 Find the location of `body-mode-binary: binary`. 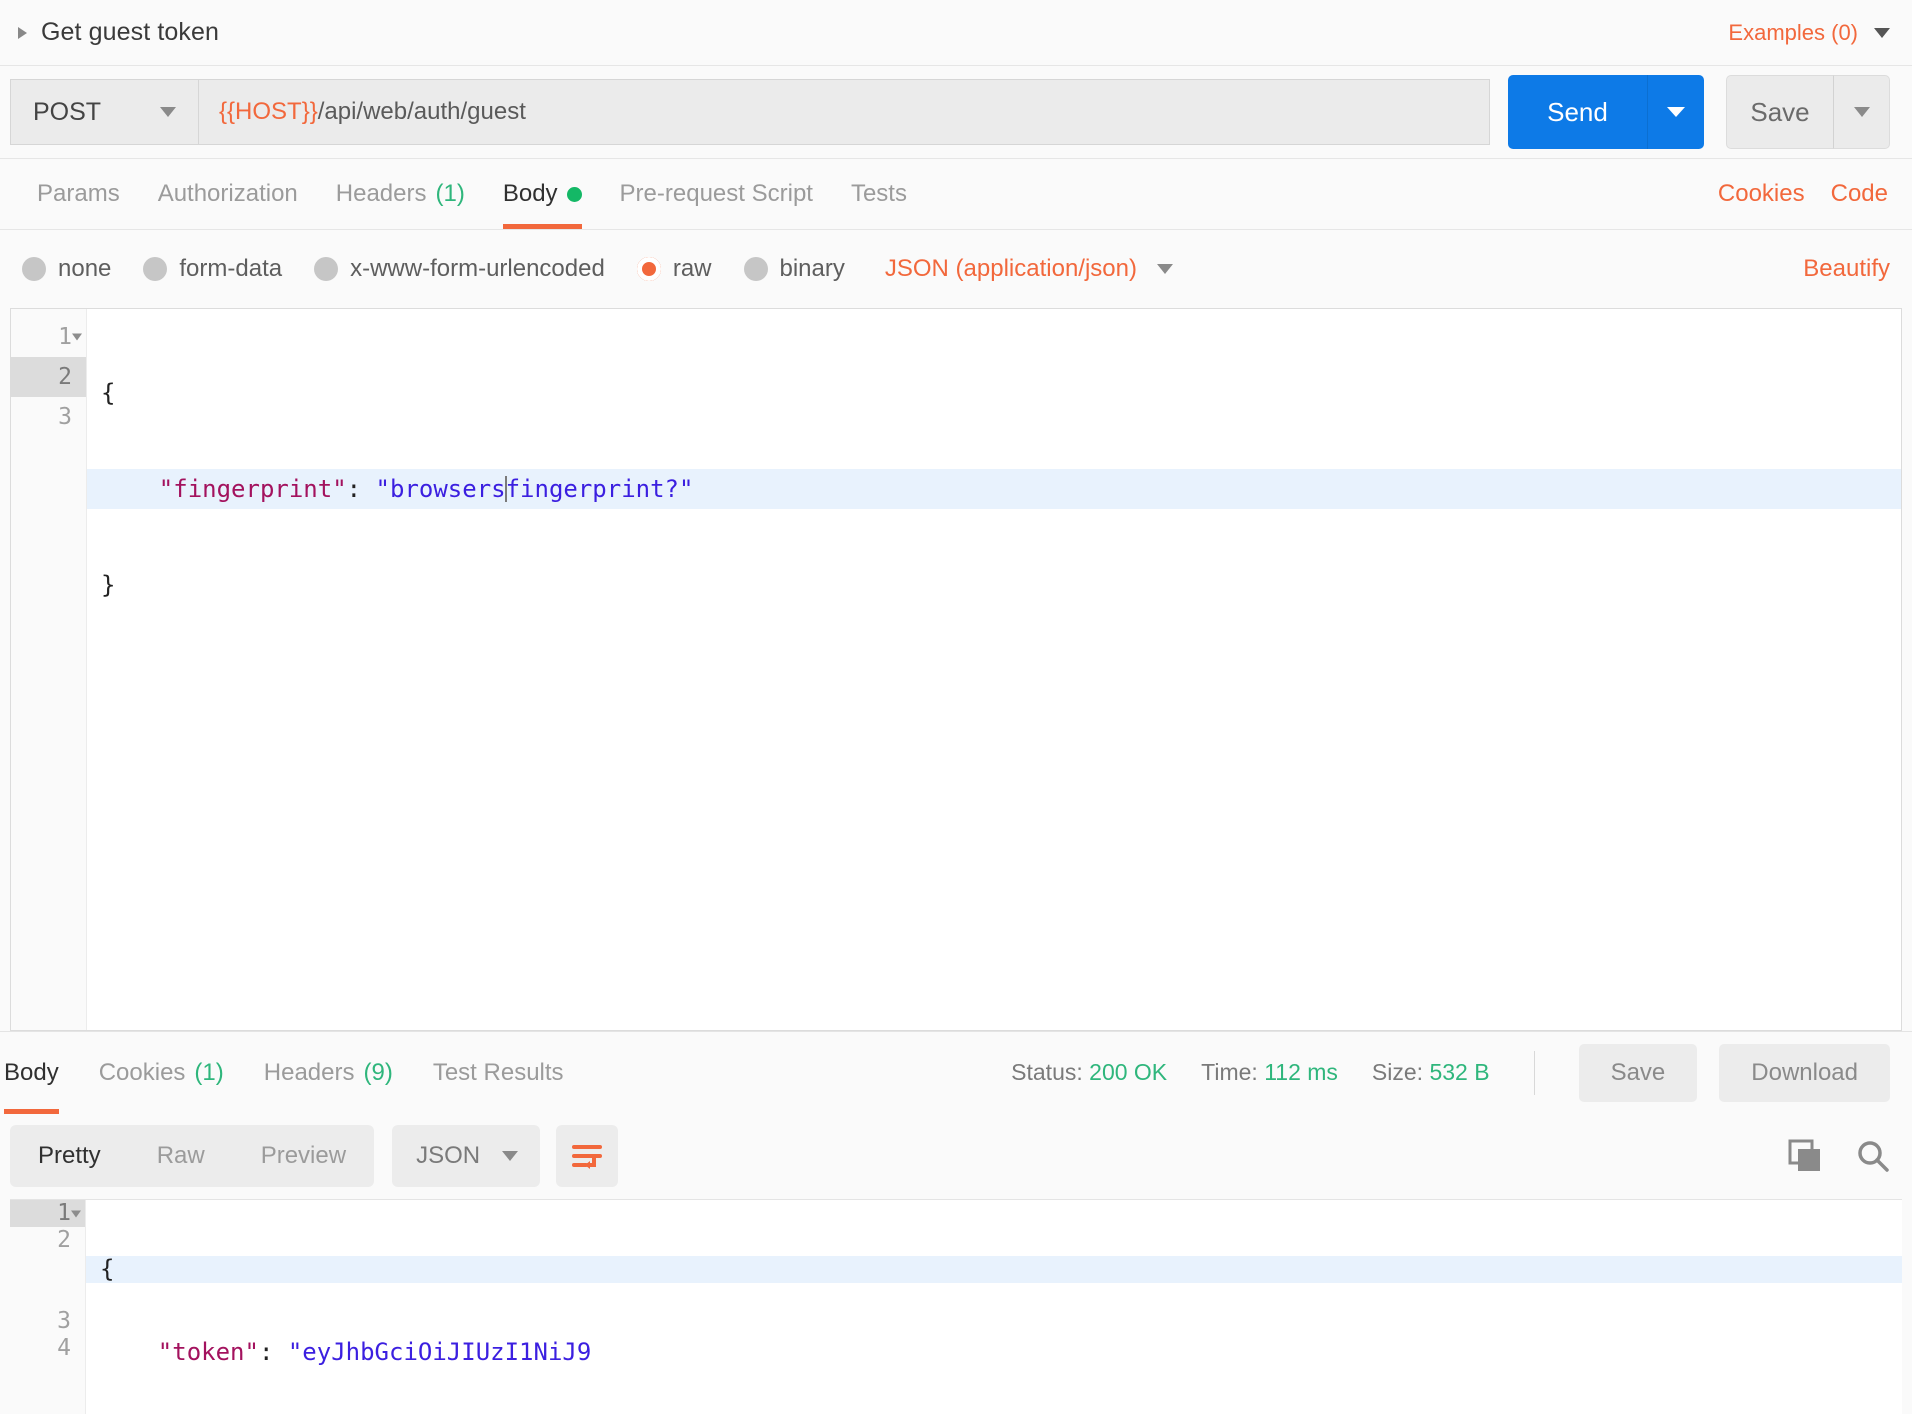

body-mode-binary: binary is located at coordinates (794, 269).